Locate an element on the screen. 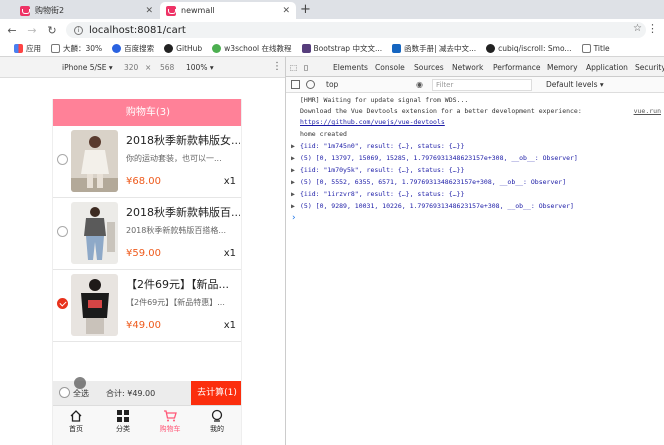 The height and width of the screenshot is (445, 664). new-tab-button: + is located at coordinates (305, 9).